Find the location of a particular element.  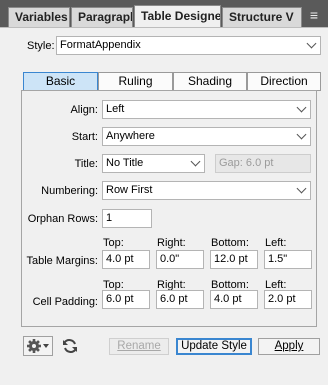

align-value: Left is located at coordinates (115, 109).